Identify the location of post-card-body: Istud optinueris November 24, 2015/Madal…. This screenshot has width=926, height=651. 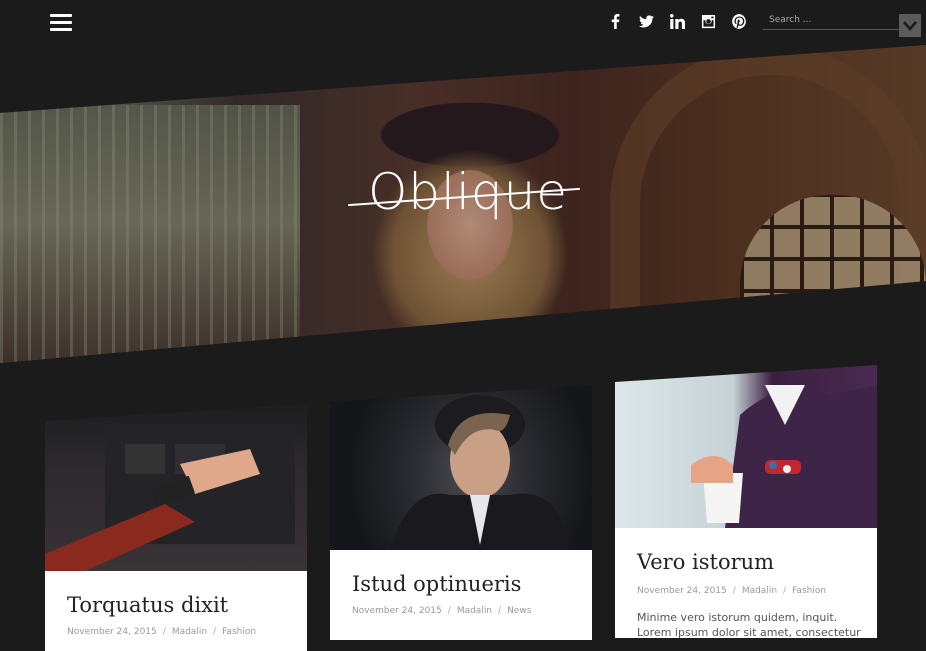
(461, 595).